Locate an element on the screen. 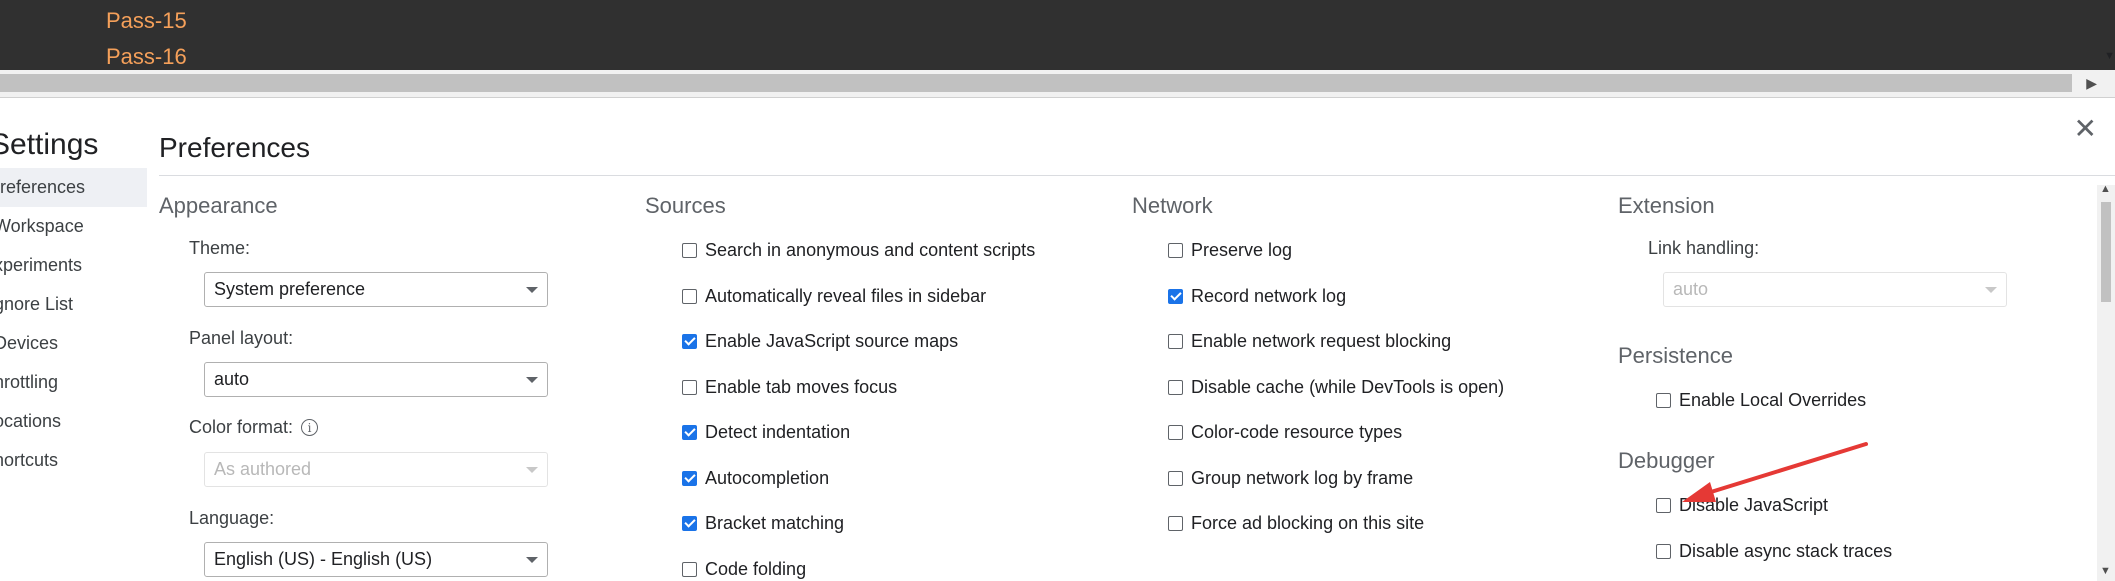 This screenshot has height=581, width=2115. checkbox-label: Group network log by frame is located at coordinates (1302, 477).